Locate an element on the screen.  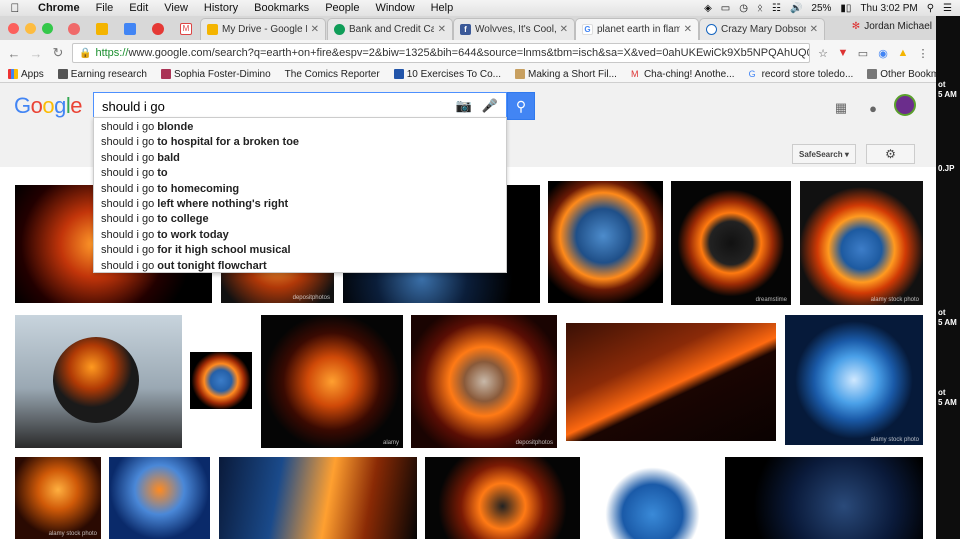
chrome-menu-icon: ⋮ is located at coordinates (923, 53).